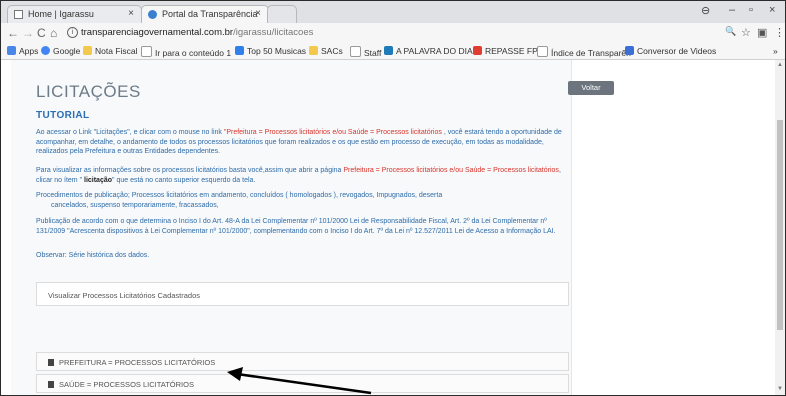 The height and width of the screenshot is (396, 786). Describe the element at coordinates (365, 52) in the screenshot. I see `bookmark-staff: Staff` at that location.